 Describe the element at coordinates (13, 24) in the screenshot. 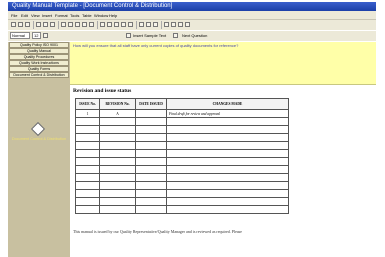

I see `new-icon` at that location.